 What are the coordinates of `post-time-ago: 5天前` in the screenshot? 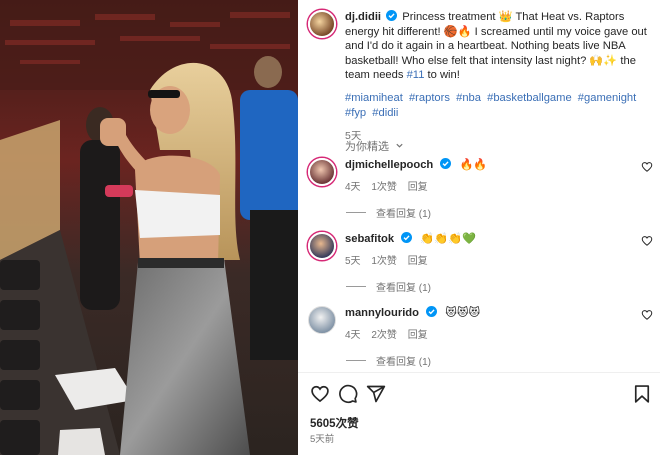 It's located at (322, 439).